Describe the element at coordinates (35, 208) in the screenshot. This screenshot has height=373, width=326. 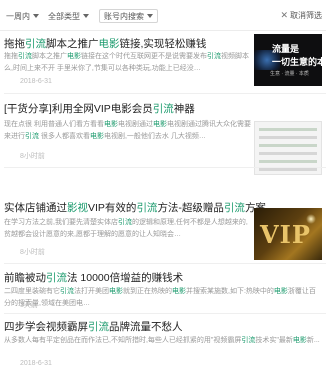
I see `text-segment: 实体店铺通过` at that location.